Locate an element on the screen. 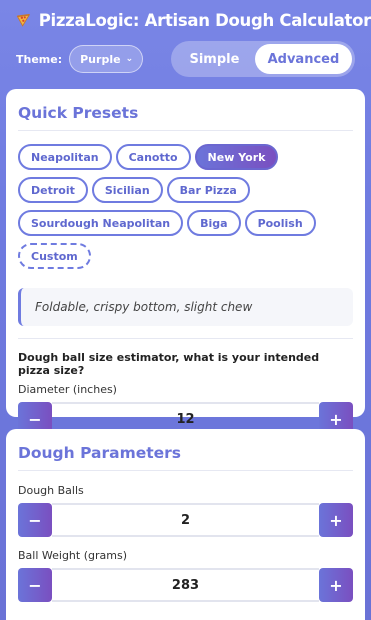 The width and height of the screenshot is (371, 620). preset-description: Foldable, crispy bottom, slight chew is located at coordinates (185, 307).